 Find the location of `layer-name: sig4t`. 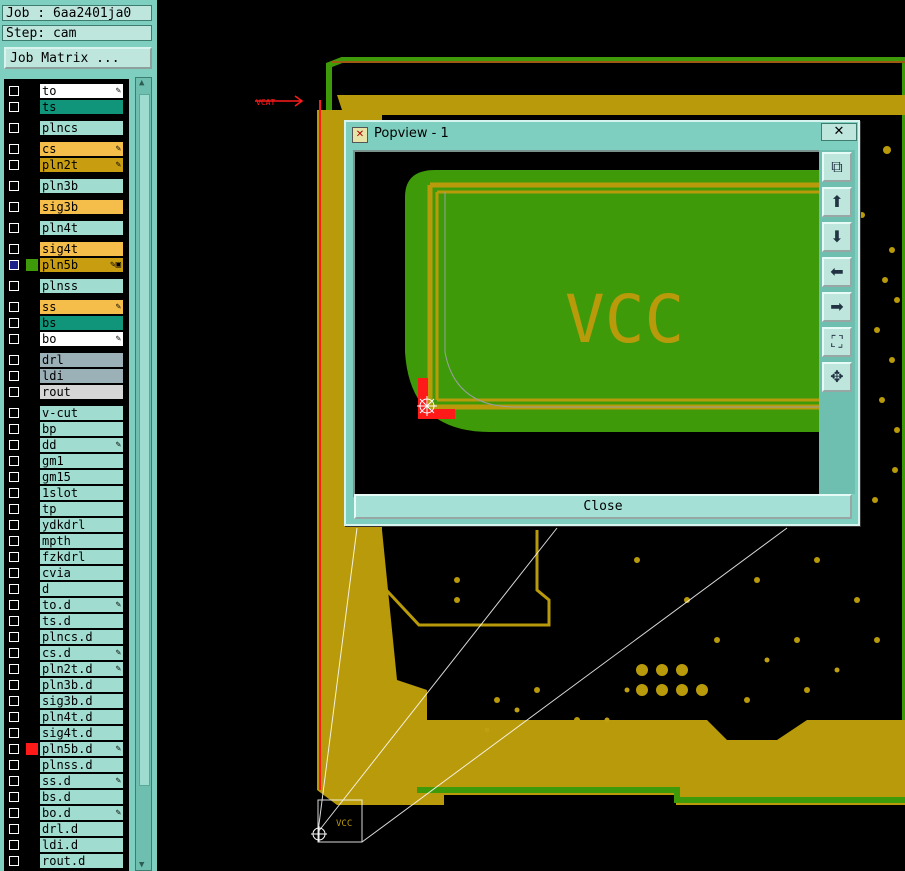

layer-name: sig4t is located at coordinates (81, 249).